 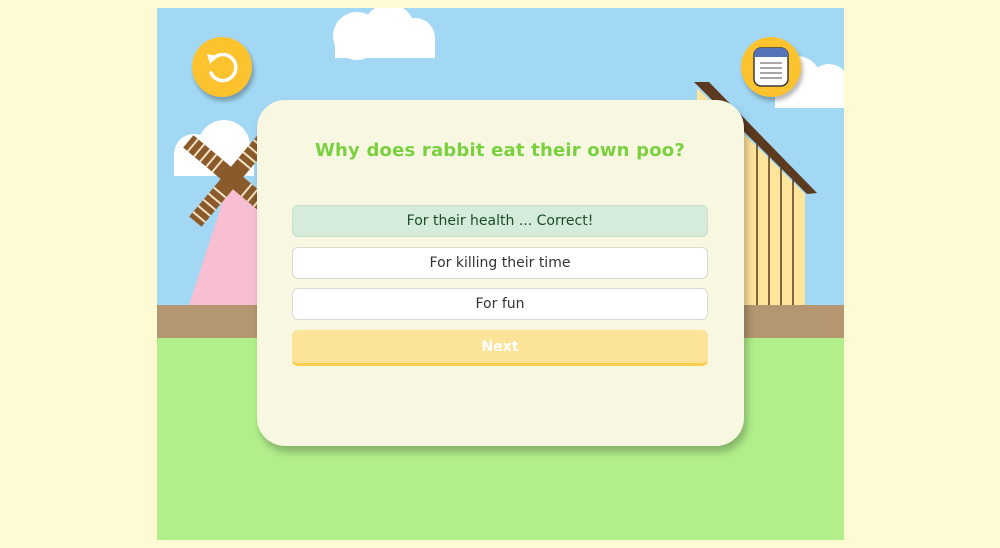 I want to click on restart-button, so click(x=222, y=67).